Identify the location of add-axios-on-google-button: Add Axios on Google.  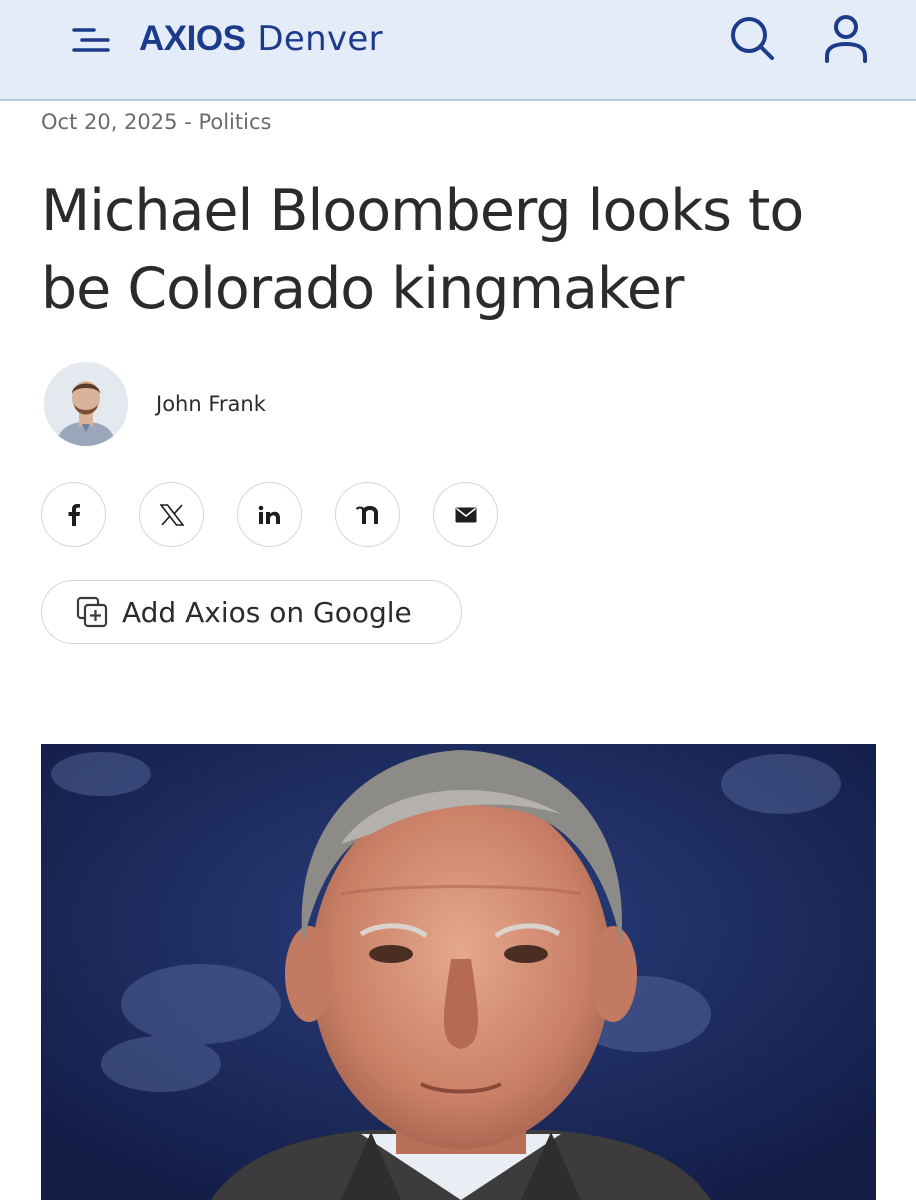
(251, 612).